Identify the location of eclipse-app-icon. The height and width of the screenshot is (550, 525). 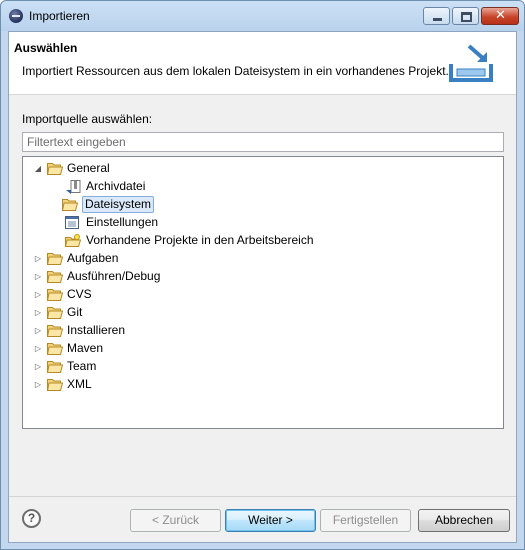
(16, 16).